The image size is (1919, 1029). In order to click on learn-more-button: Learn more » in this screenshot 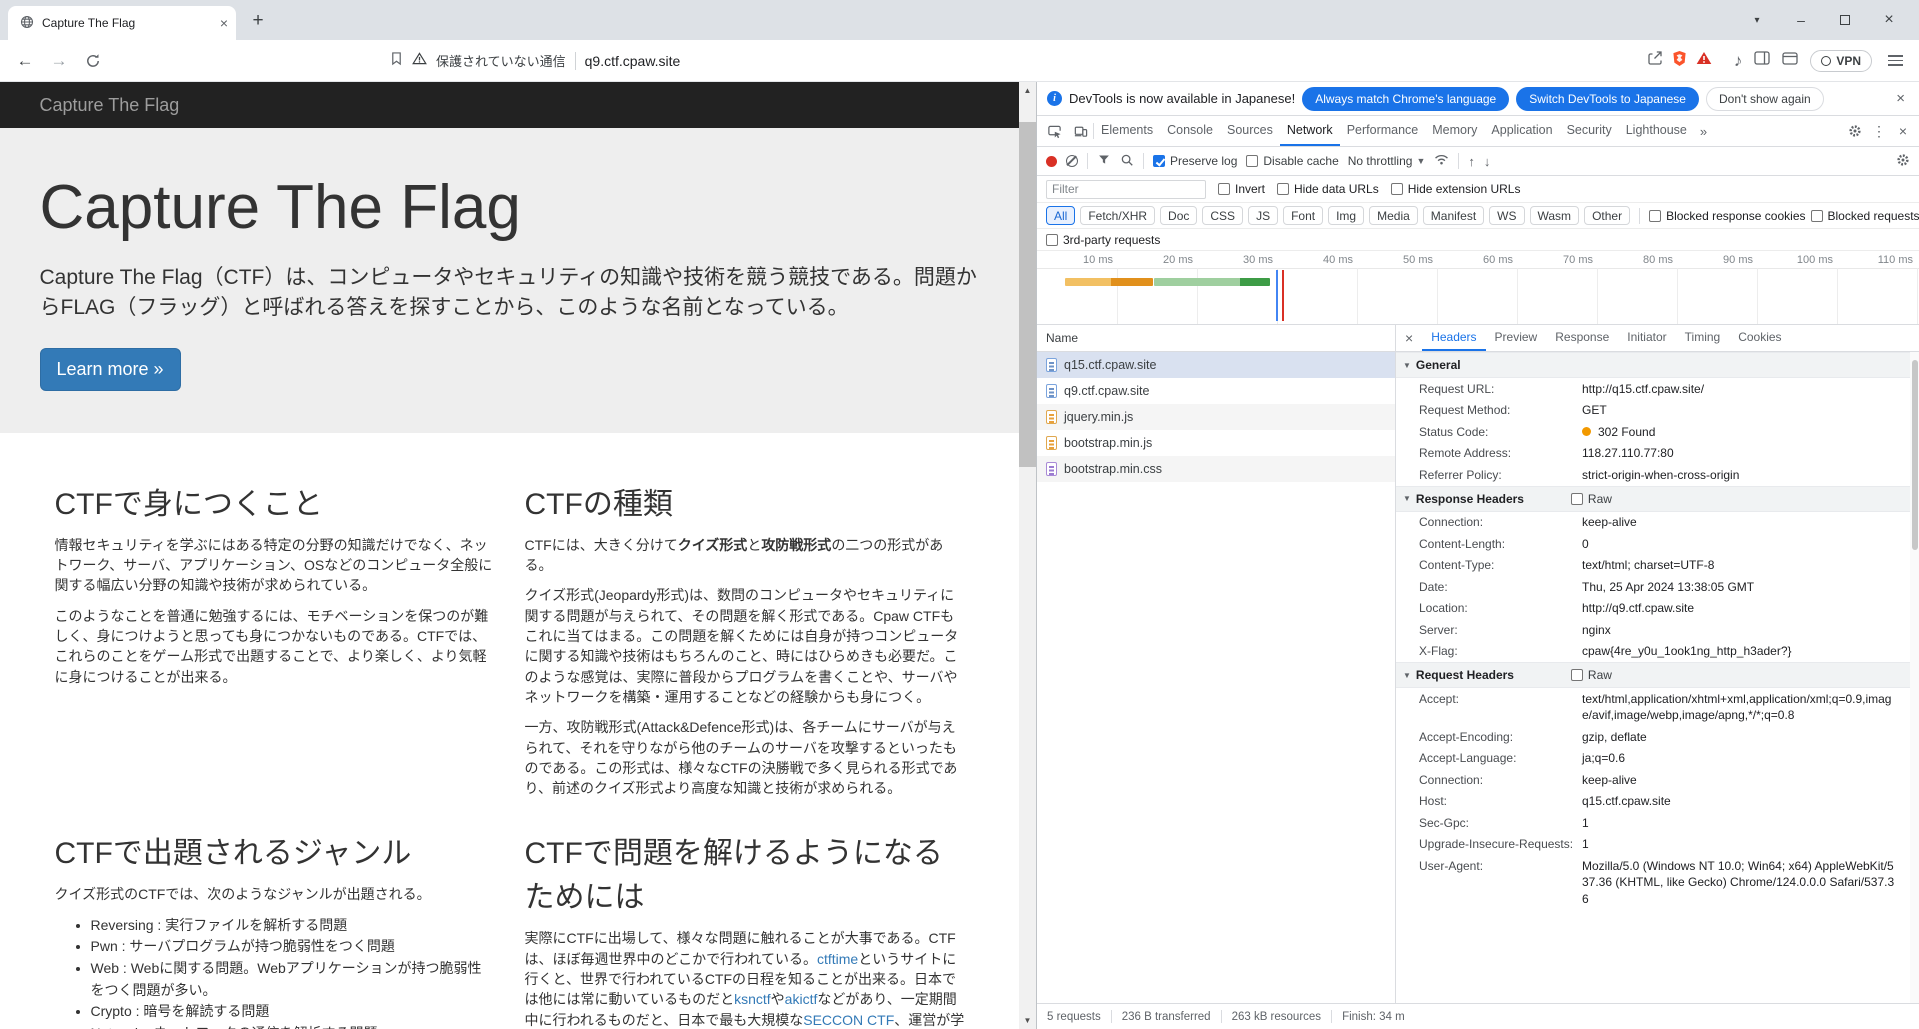, I will do `click(110, 369)`.